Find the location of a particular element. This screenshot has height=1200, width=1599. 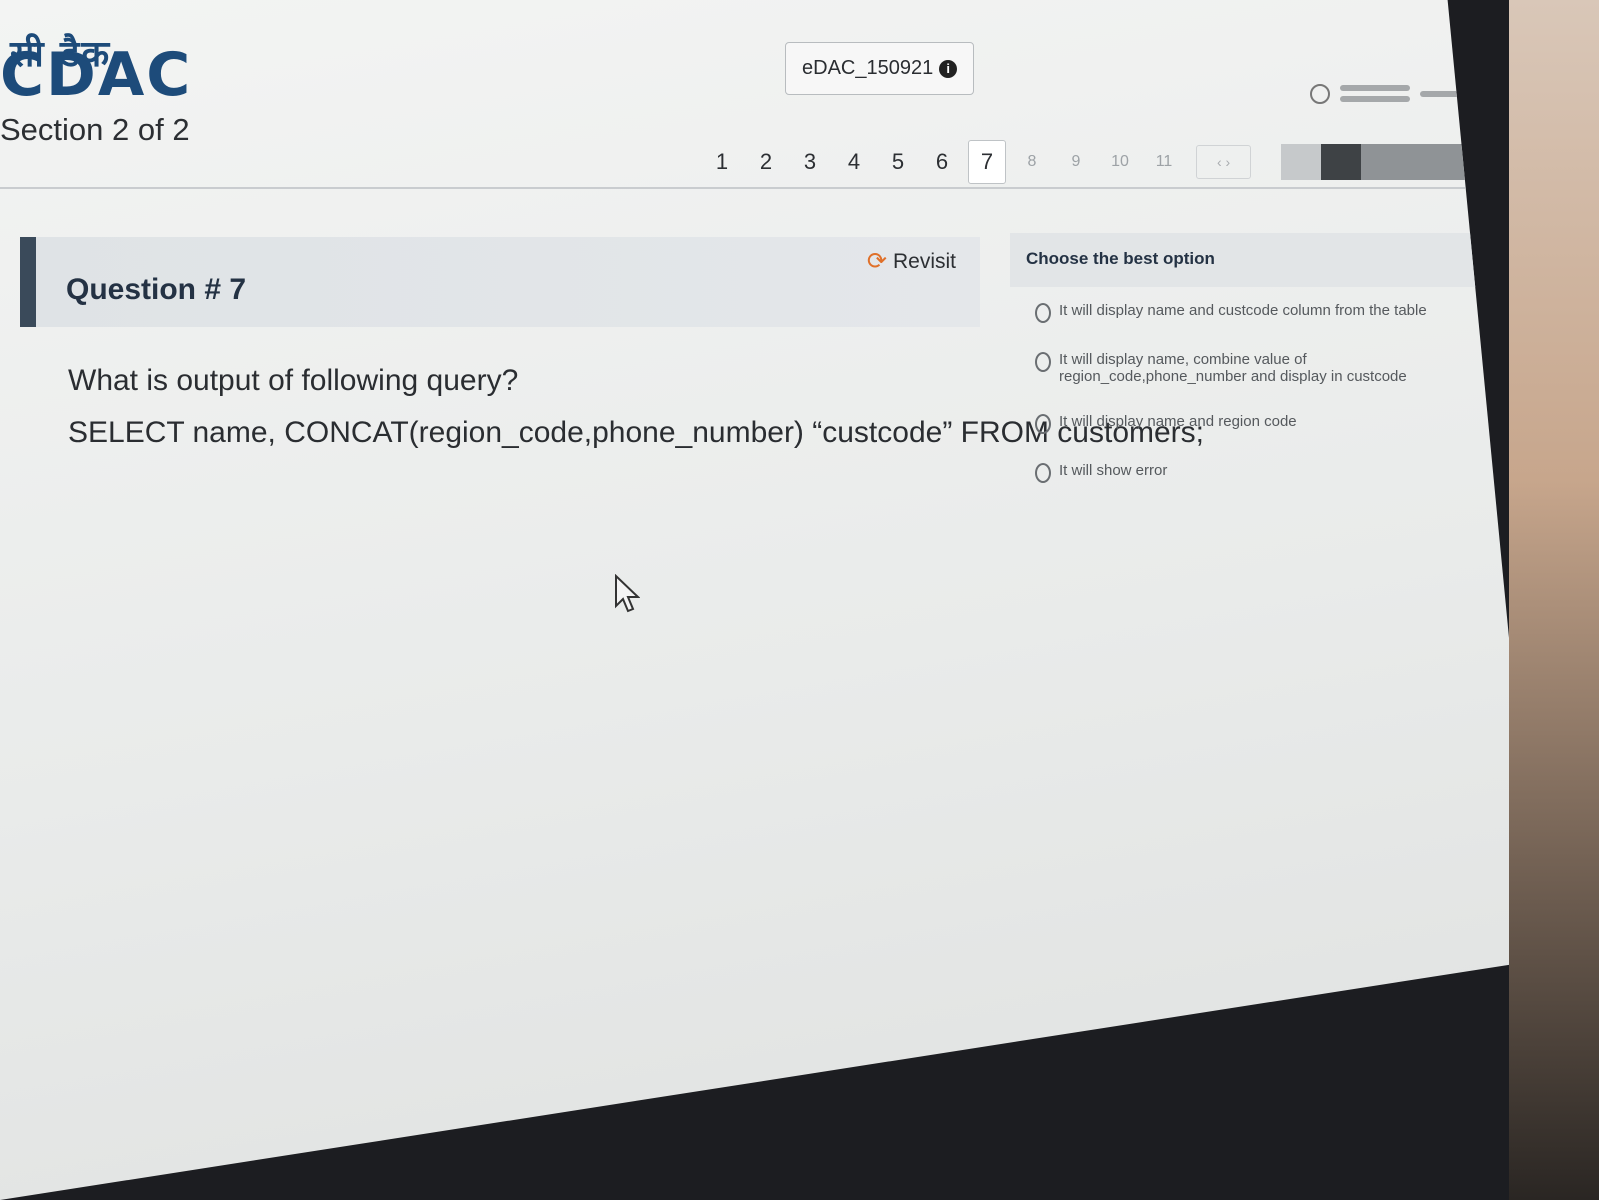

session-id: eDAC_150921 is located at coordinates (868, 68).